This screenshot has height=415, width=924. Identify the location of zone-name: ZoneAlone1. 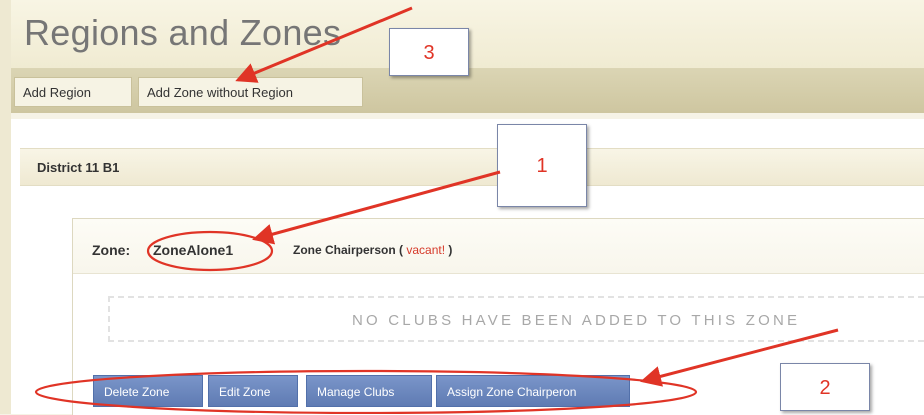
(193, 250).